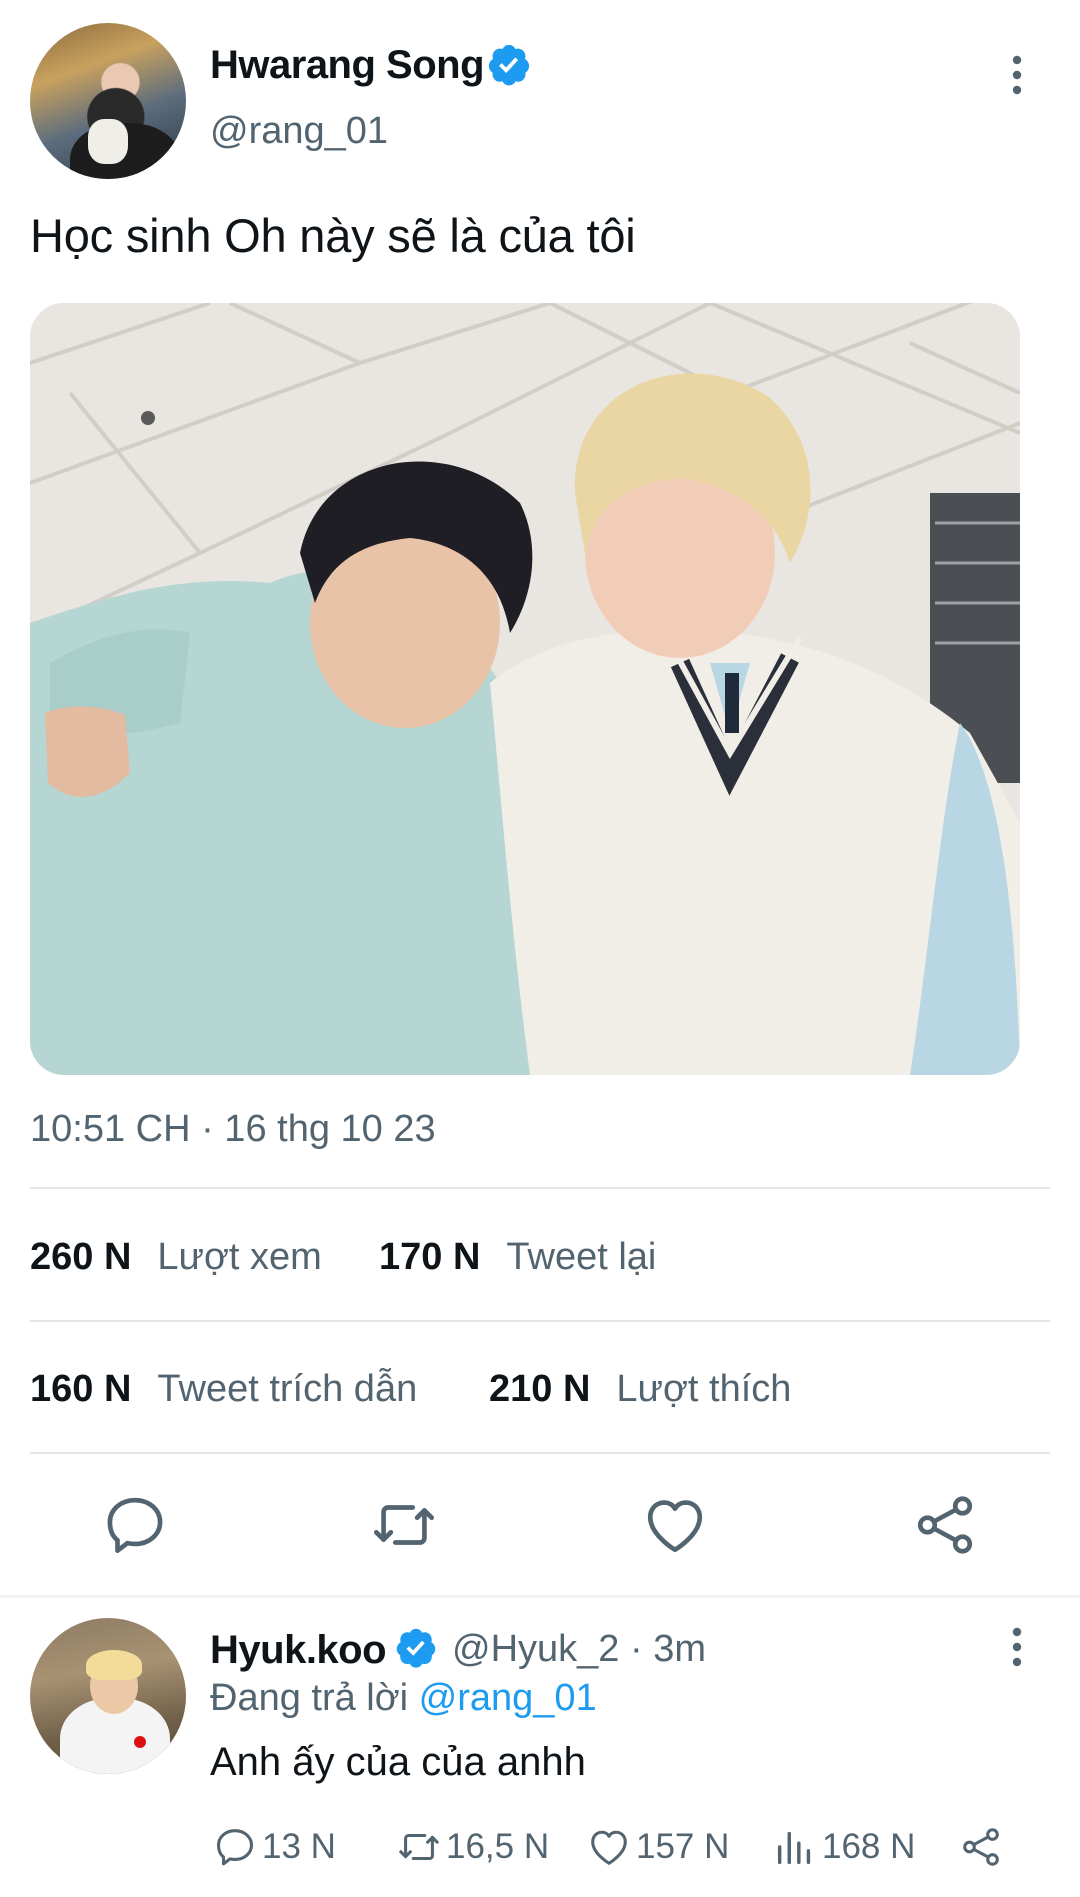  I want to click on reply-retweet-action: 16,5 N, so click(472, 1847).